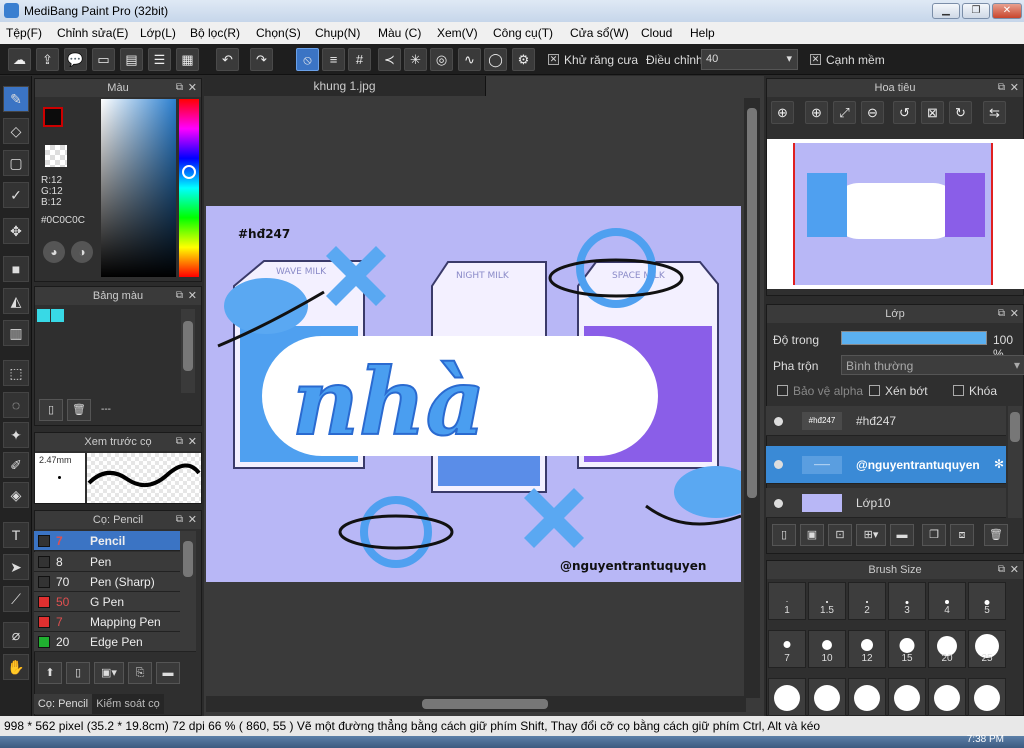 Image resolution: width=1024 pixels, height=748 pixels. Describe the element at coordinates (749, 59) in the screenshot. I see `adjust-select: 40 ▾` at that location.